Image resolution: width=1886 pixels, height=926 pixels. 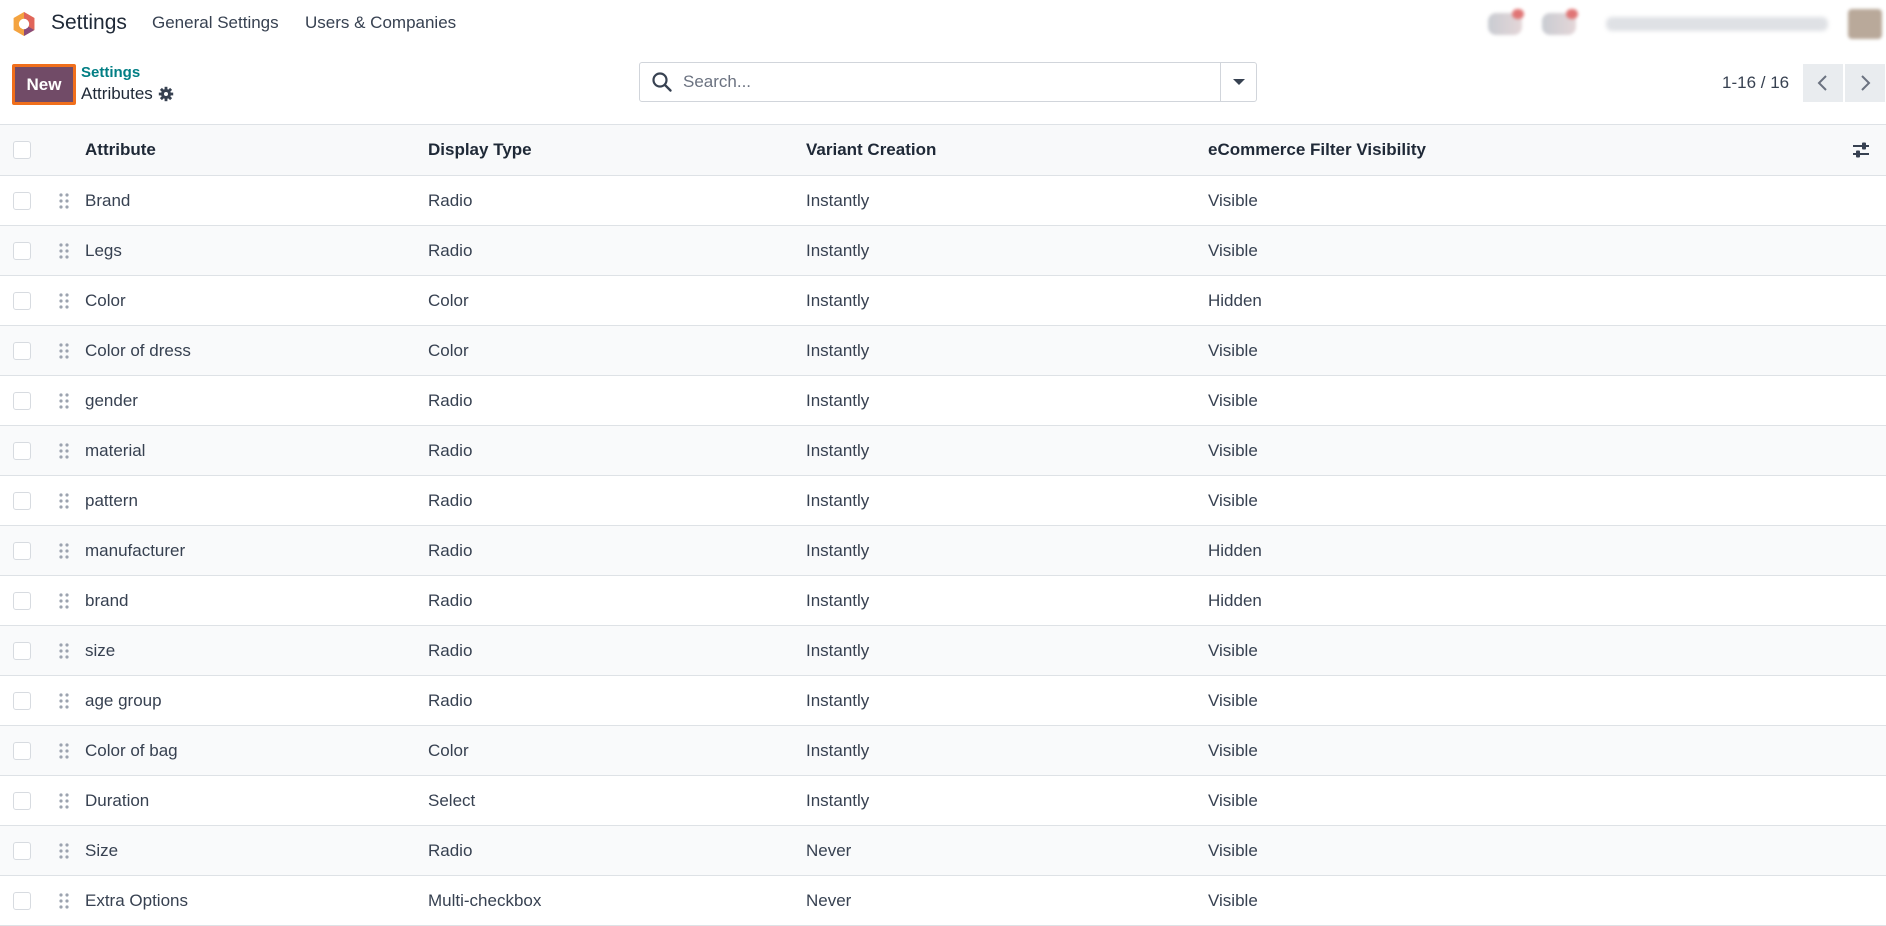 I want to click on pager-next-button, so click(x=1865, y=83).